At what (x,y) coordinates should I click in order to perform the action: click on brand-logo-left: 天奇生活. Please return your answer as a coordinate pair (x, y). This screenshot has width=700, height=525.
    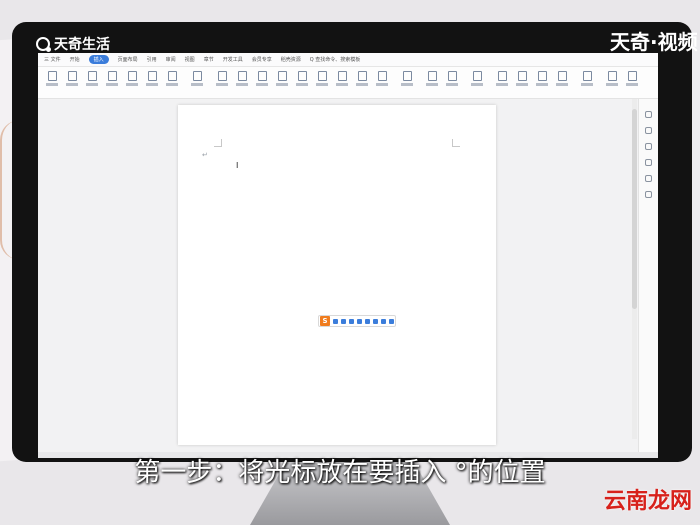
    Looking at the image, I should click on (73, 44).